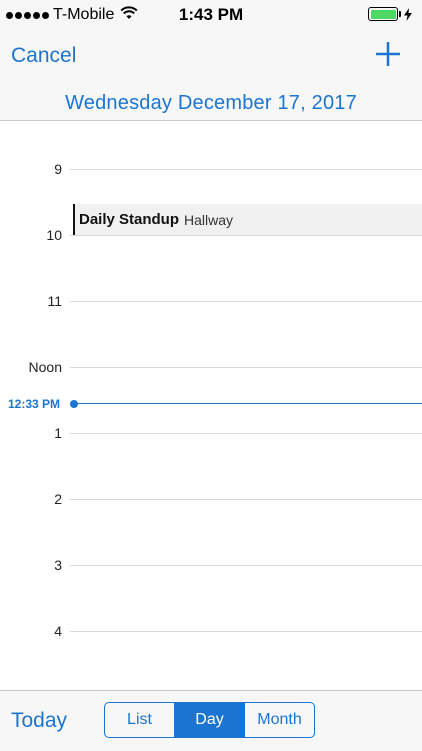  What do you see at coordinates (211, 75) in the screenshot?
I see `navigation-bar: Cancel Wednesday December 17, 2017` at bounding box center [211, 75].